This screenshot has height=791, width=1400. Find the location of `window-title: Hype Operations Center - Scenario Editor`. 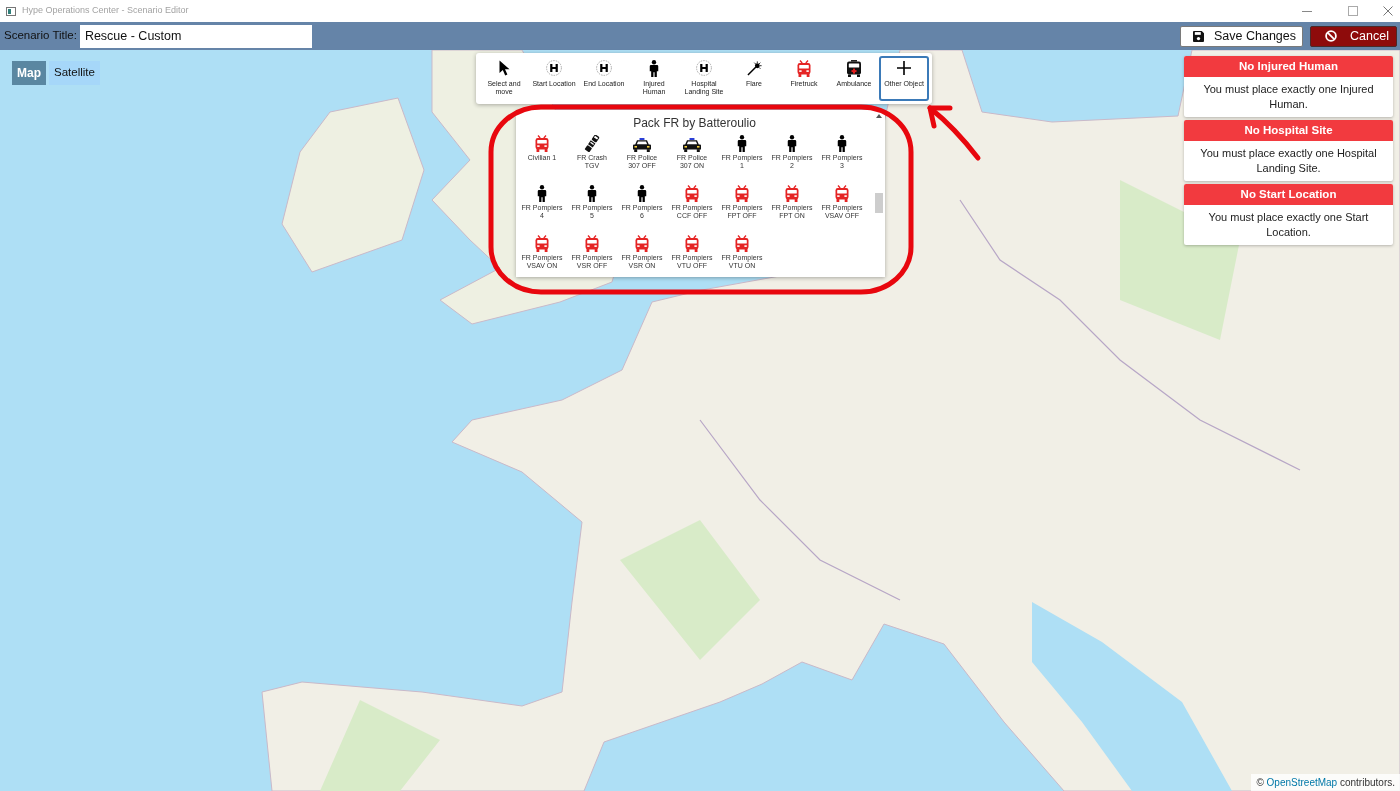

window-title: Hype Operations Center - Scenario Editor is located at coordinates (105, 11).